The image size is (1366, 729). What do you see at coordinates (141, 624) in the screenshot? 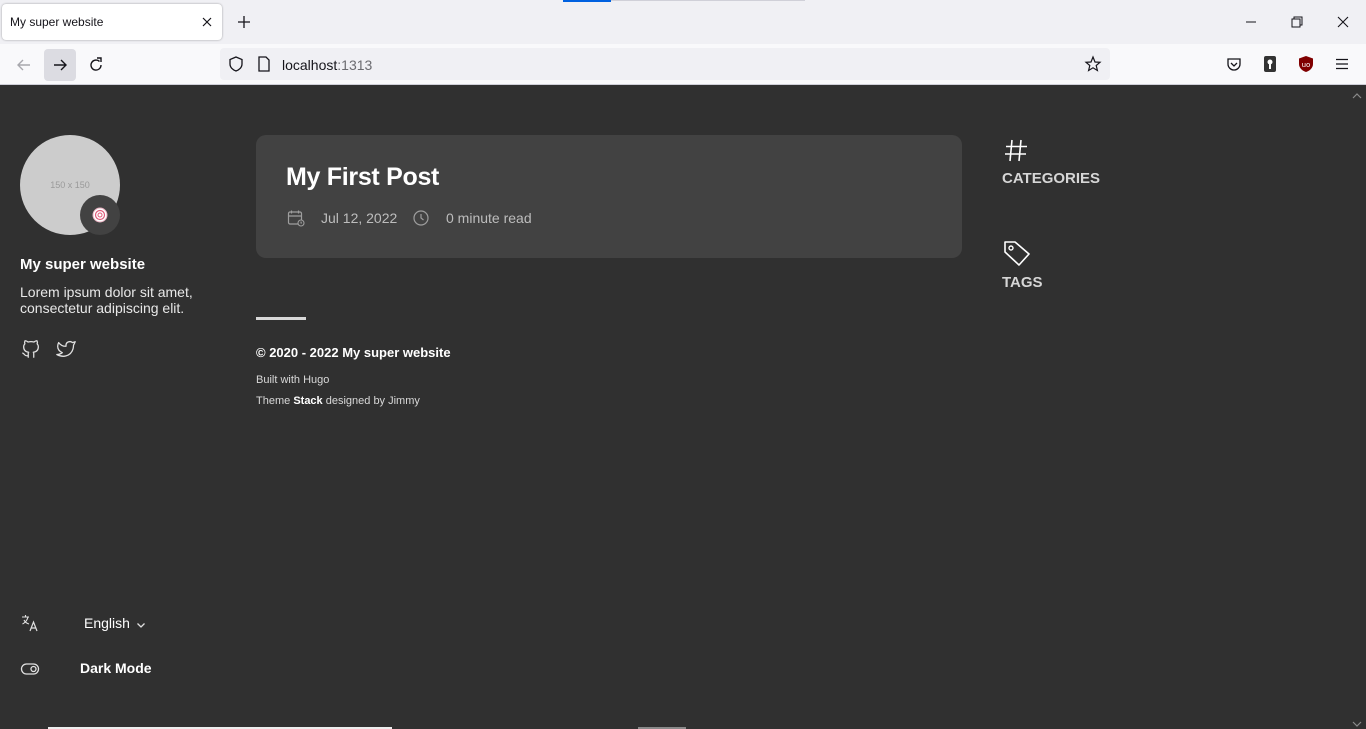
I see `chevron-down-icon` at bounding box center [141, 624].